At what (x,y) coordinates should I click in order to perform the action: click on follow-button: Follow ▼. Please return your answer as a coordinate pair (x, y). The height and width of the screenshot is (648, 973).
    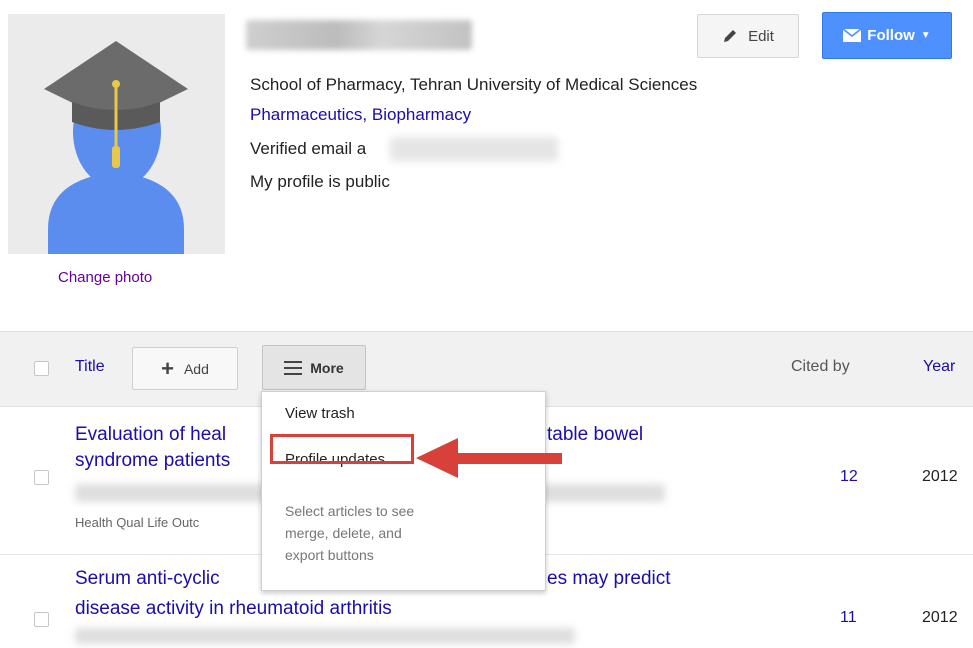
    Looking at the image, I should click on (887, 35).